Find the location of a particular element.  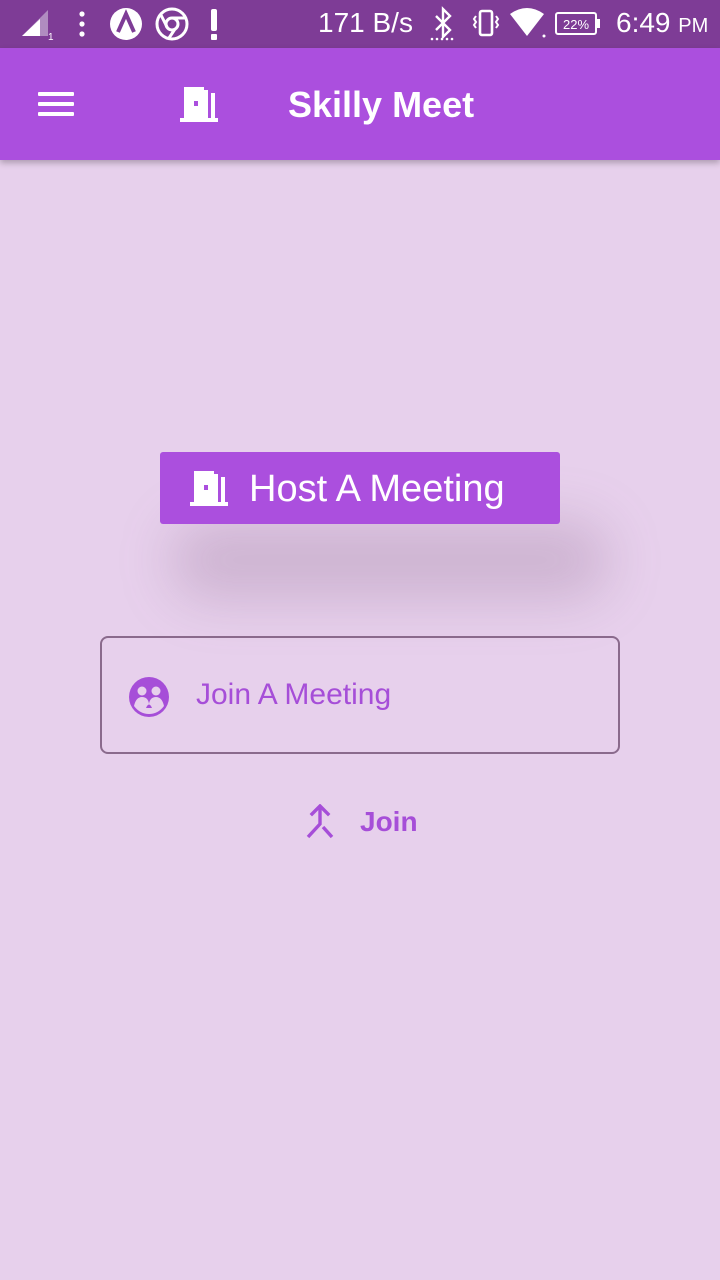

host-meeting-button: Host A Meeting is located at coordinates (360, 488).